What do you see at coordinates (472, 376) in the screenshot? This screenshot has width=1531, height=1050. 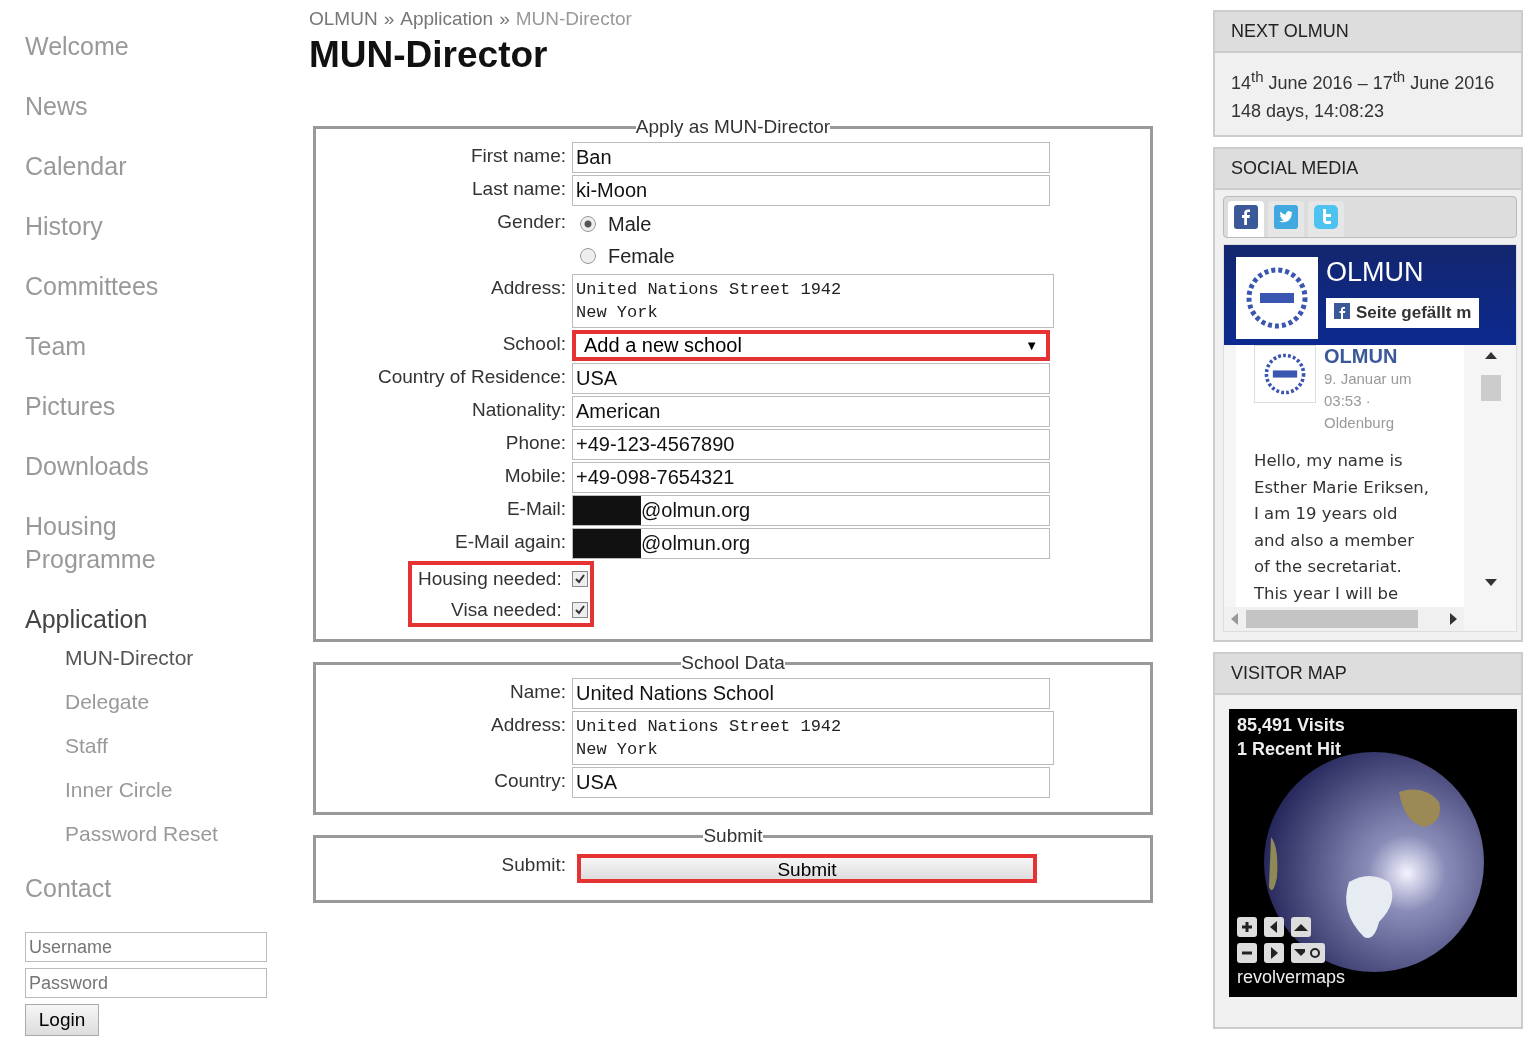 I see `field-label: Country of Residence:` at bounding box center [472, 376].